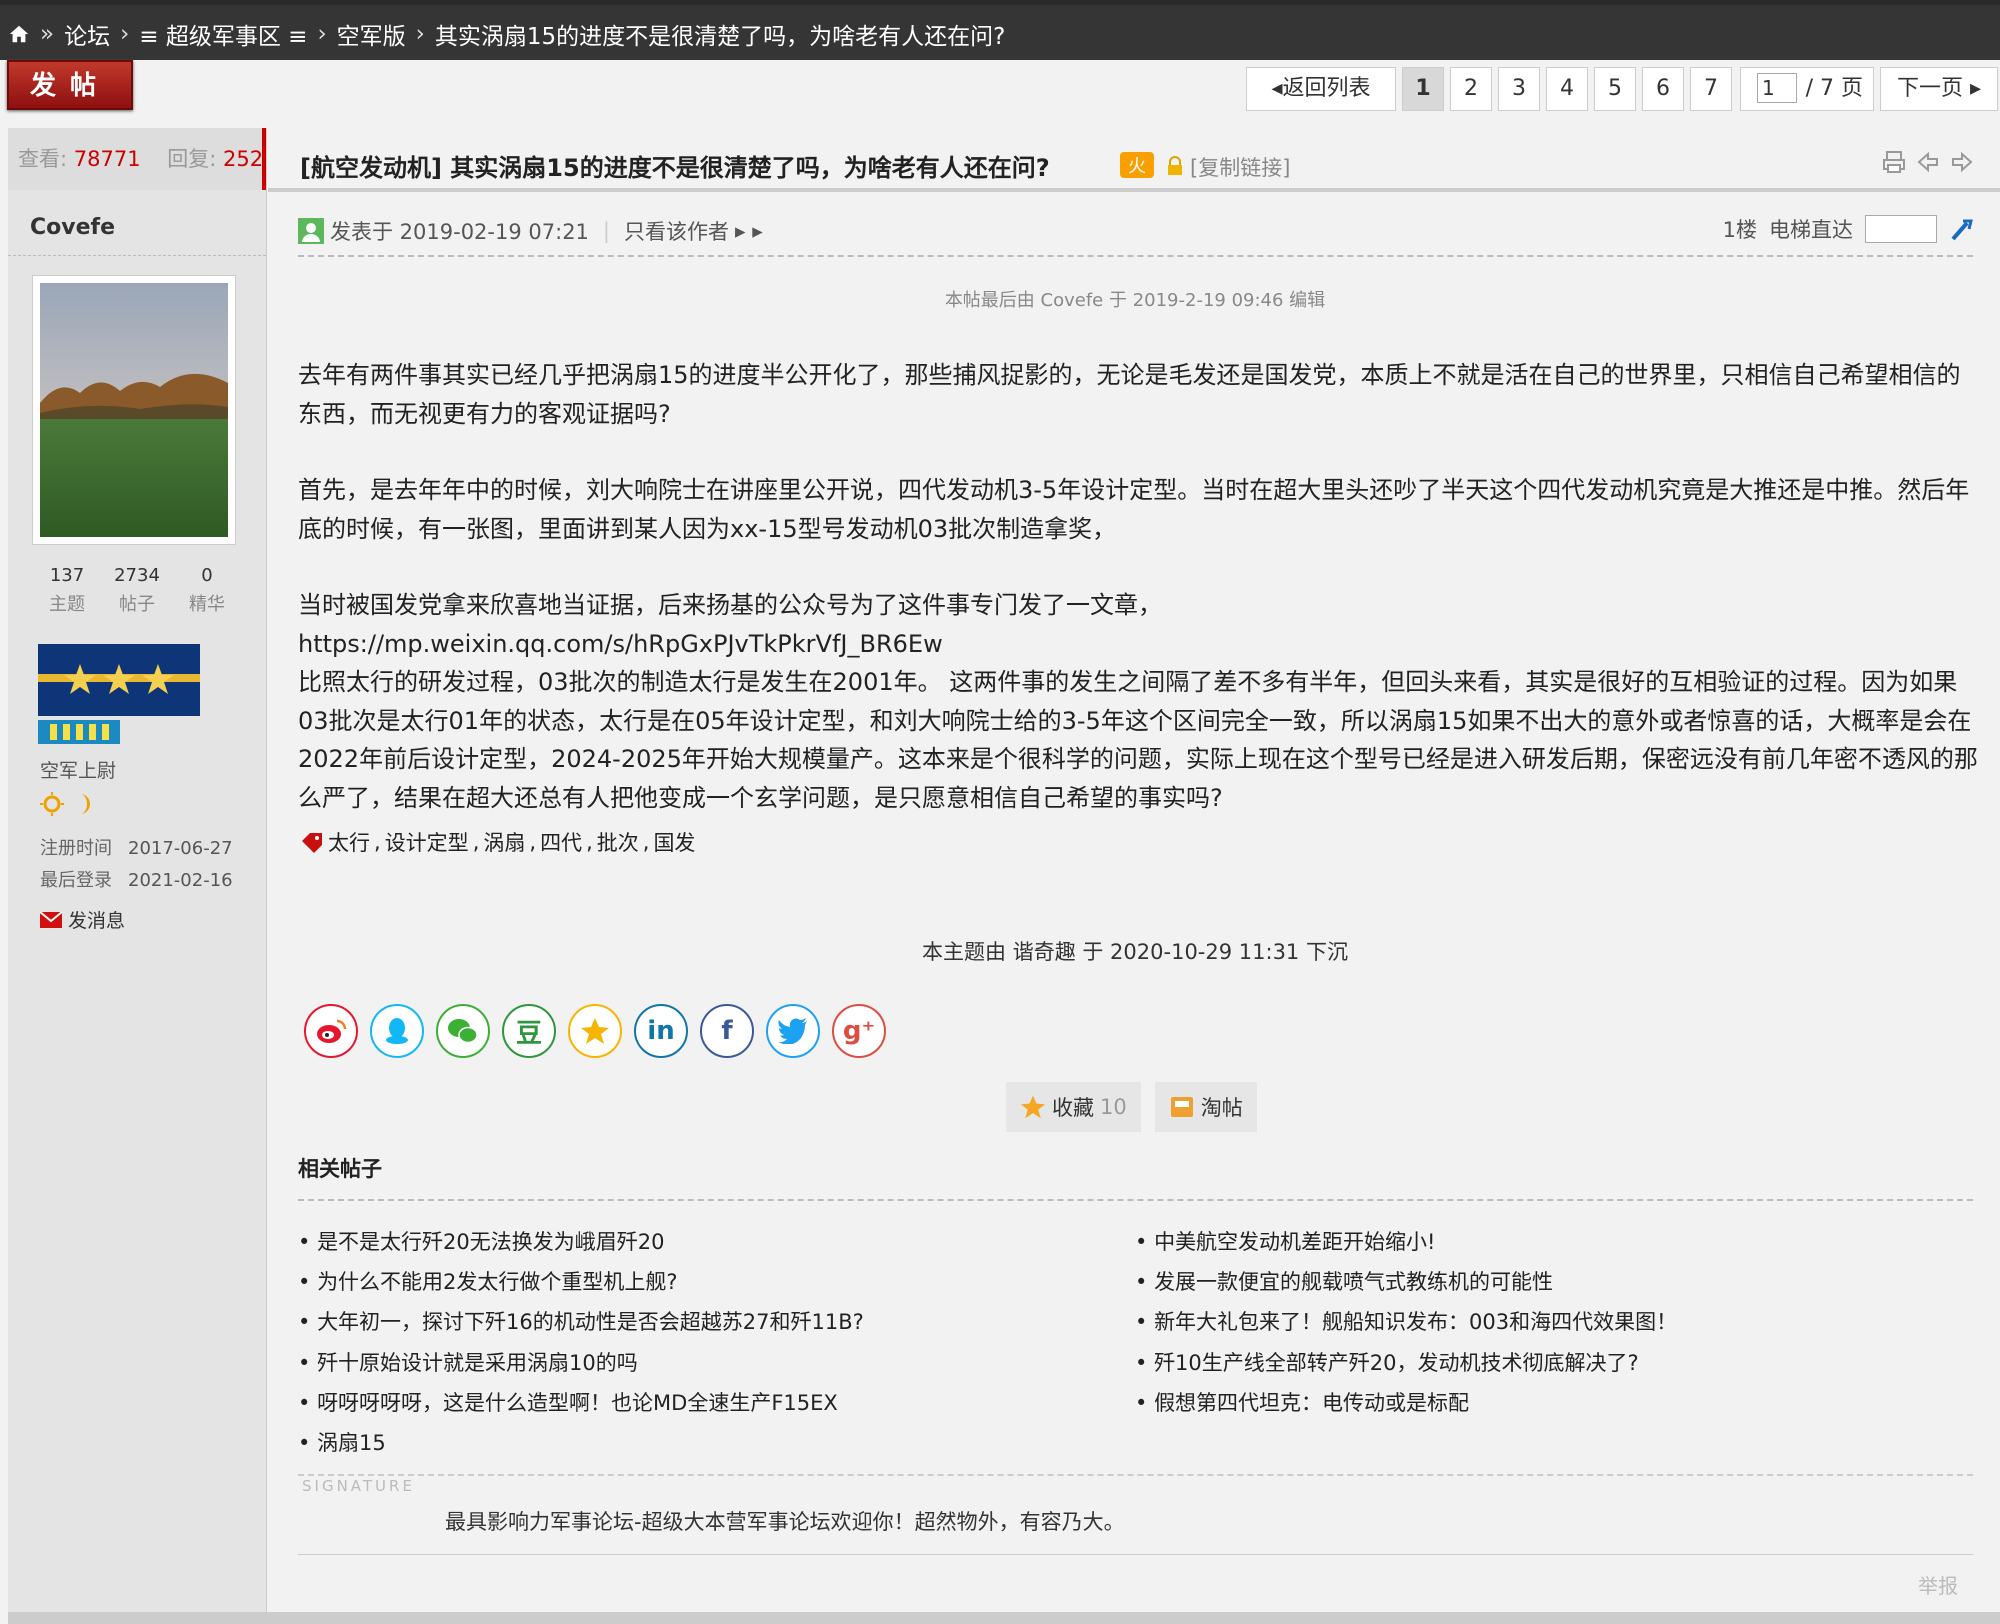 This screenshot has width=2000, height=1624. Describe the element at coordinates (1928, 162) in the screenshot. I see `prev-thread-icon` at that location.